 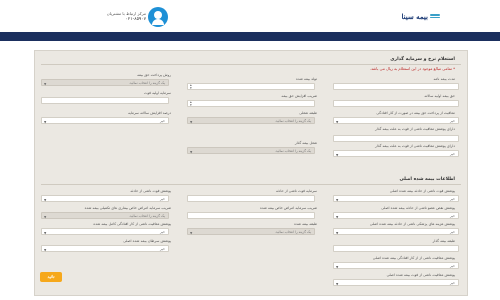 I want to click on disability-cover-select: خیر ▼, so click(x=396, y=153).